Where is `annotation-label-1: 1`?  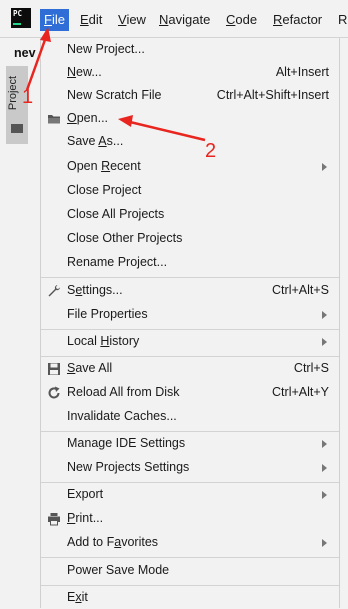 annotation-label-1: 1 is located at coordinates (28, 97).